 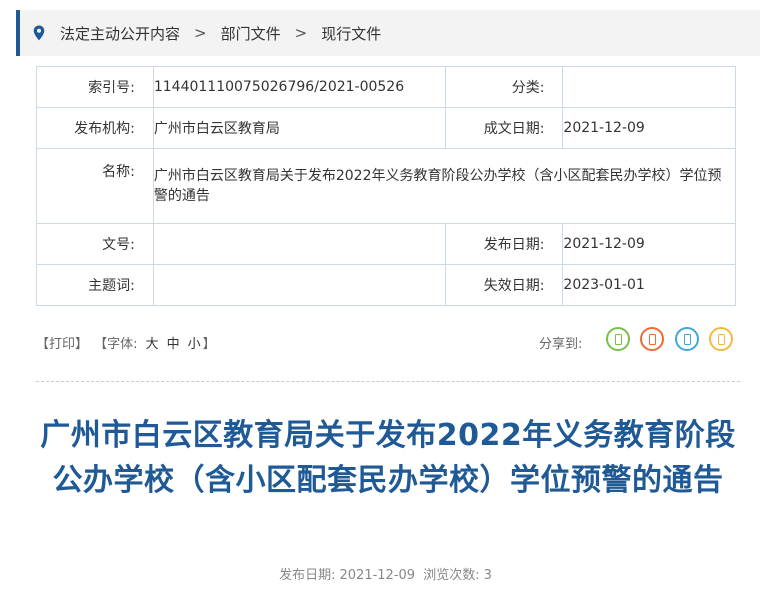 What do you see at coordinates (649, 128) in the screenshot?
I see `doc-date-value: 2021-12-09` at bounding box center [649, 128].